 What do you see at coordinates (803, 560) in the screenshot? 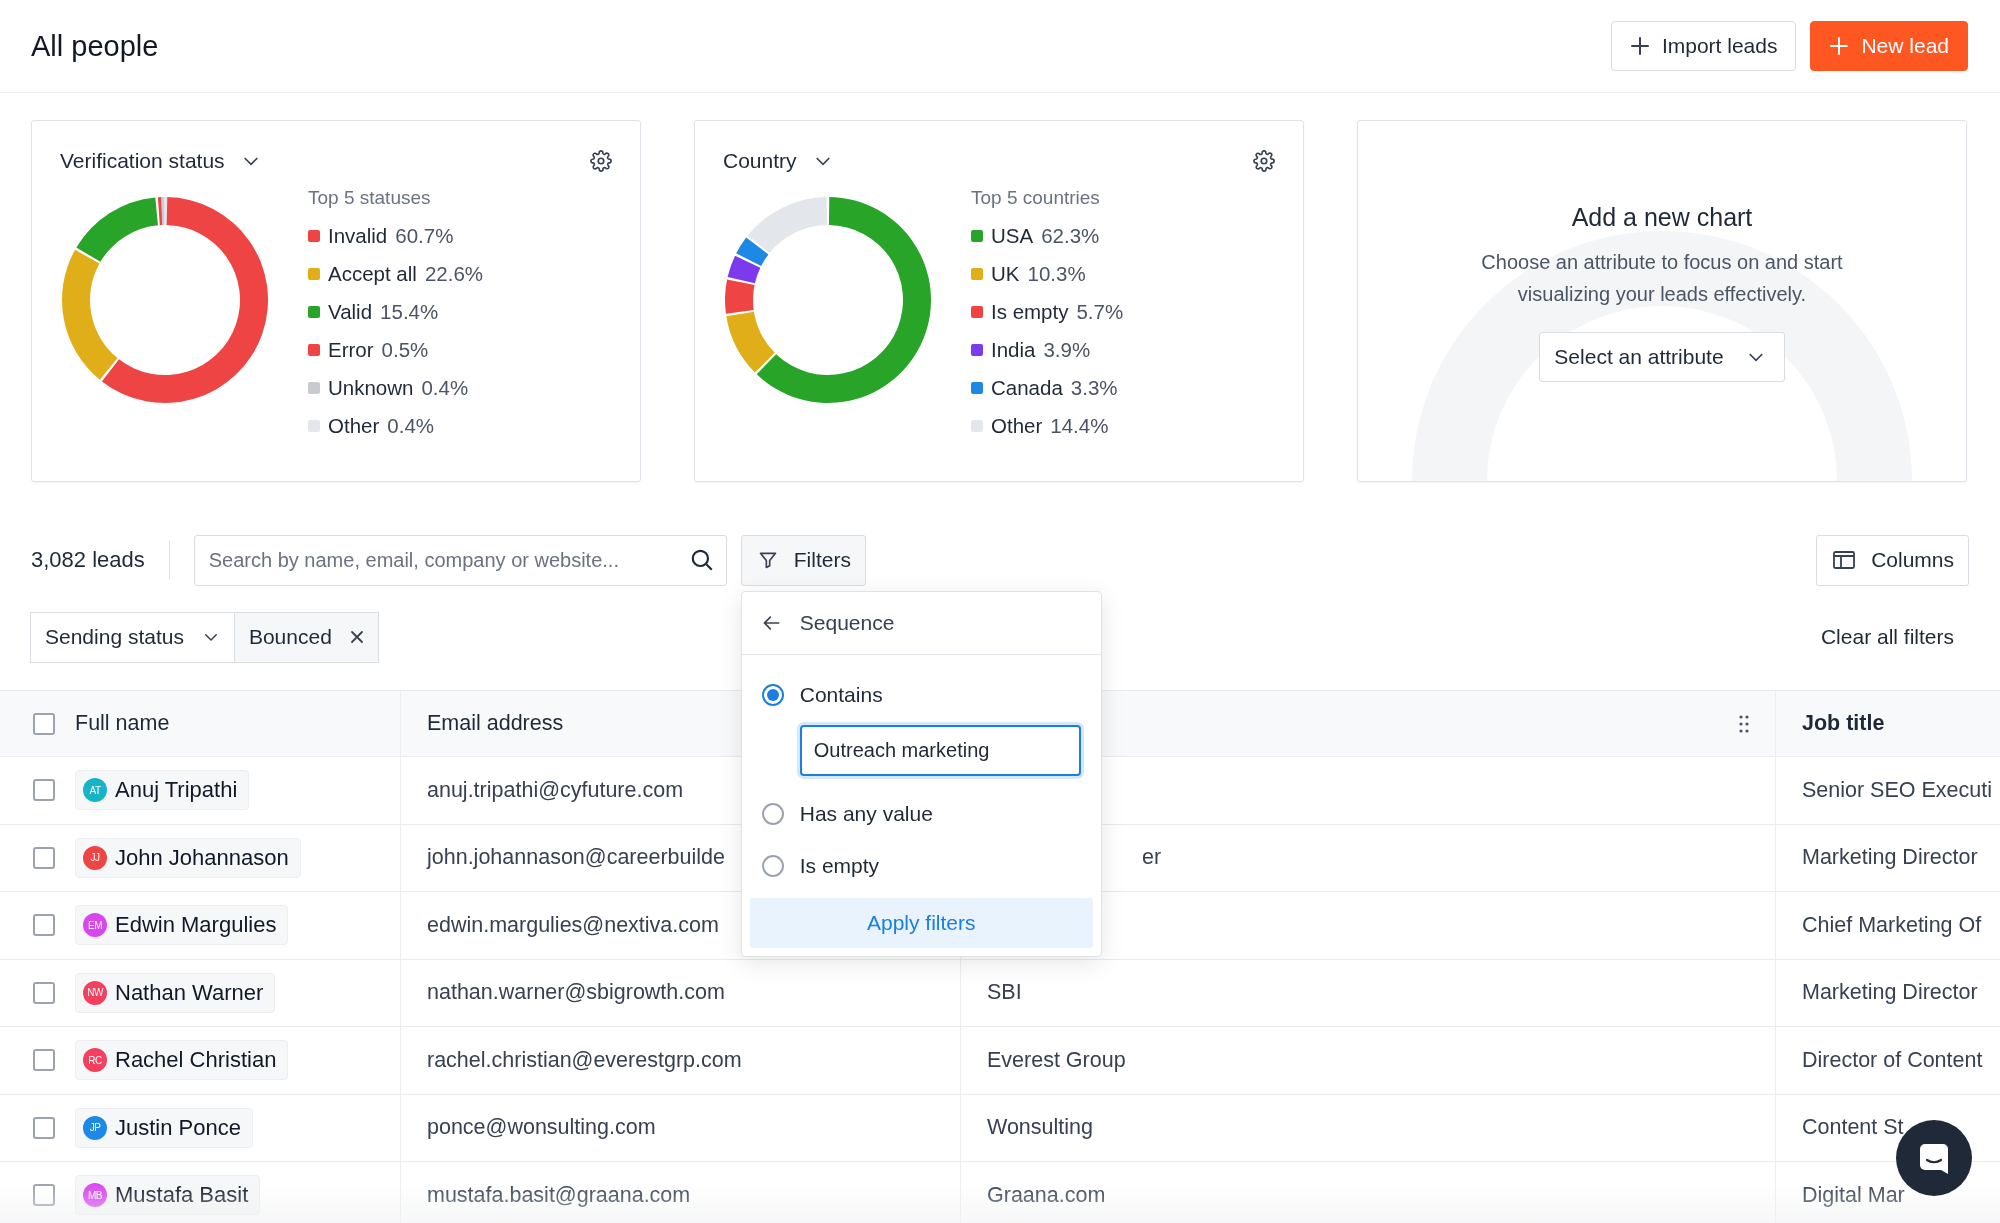
I see `filters-button: Filters` at bounding box center [803, 560].